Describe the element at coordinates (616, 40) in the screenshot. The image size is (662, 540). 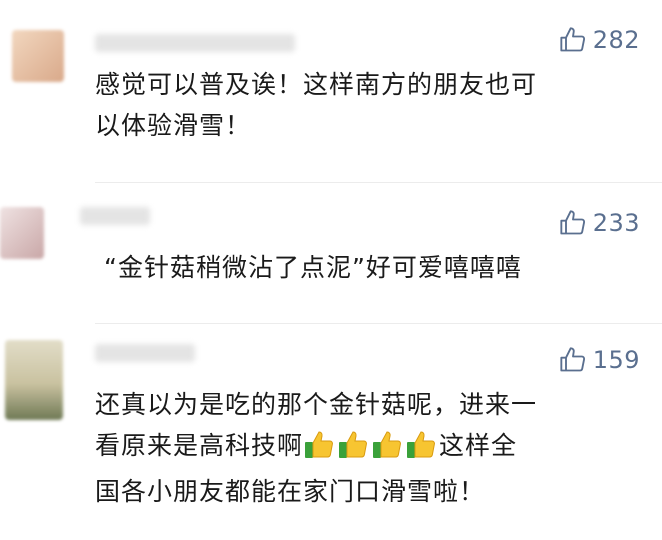
I see `like-count: 282` at that location.